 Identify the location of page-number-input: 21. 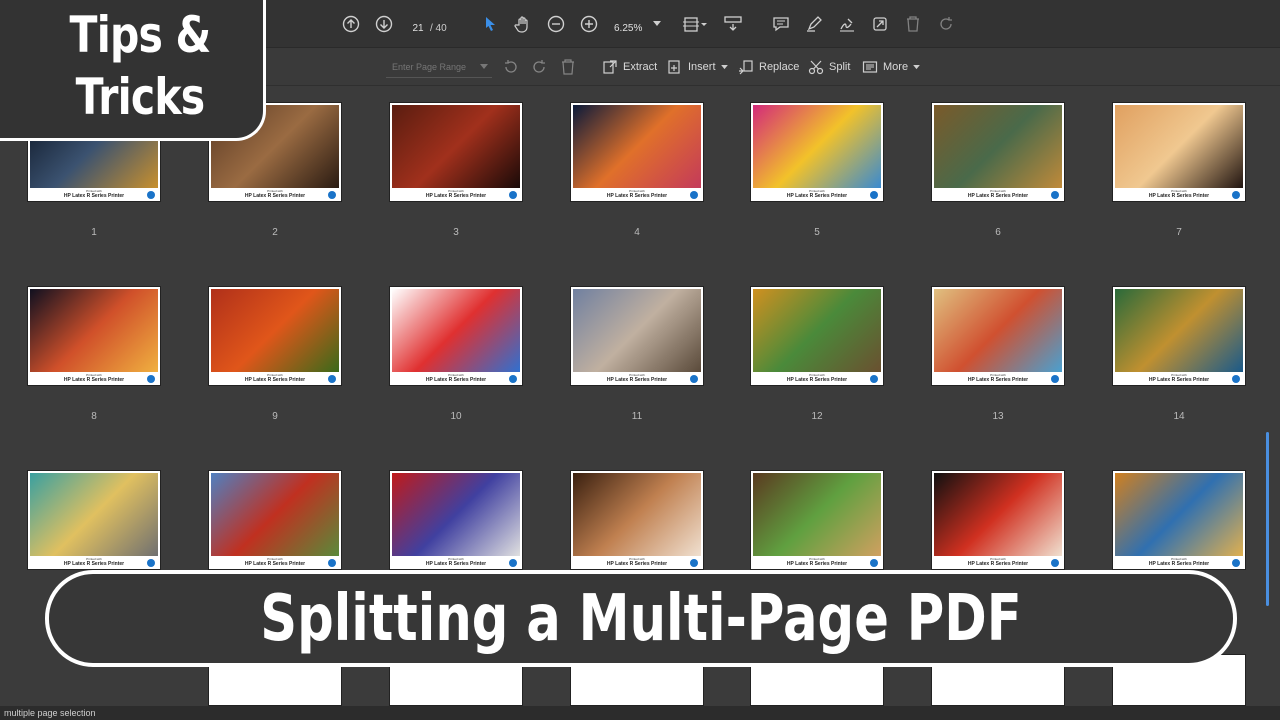
(418, 28).